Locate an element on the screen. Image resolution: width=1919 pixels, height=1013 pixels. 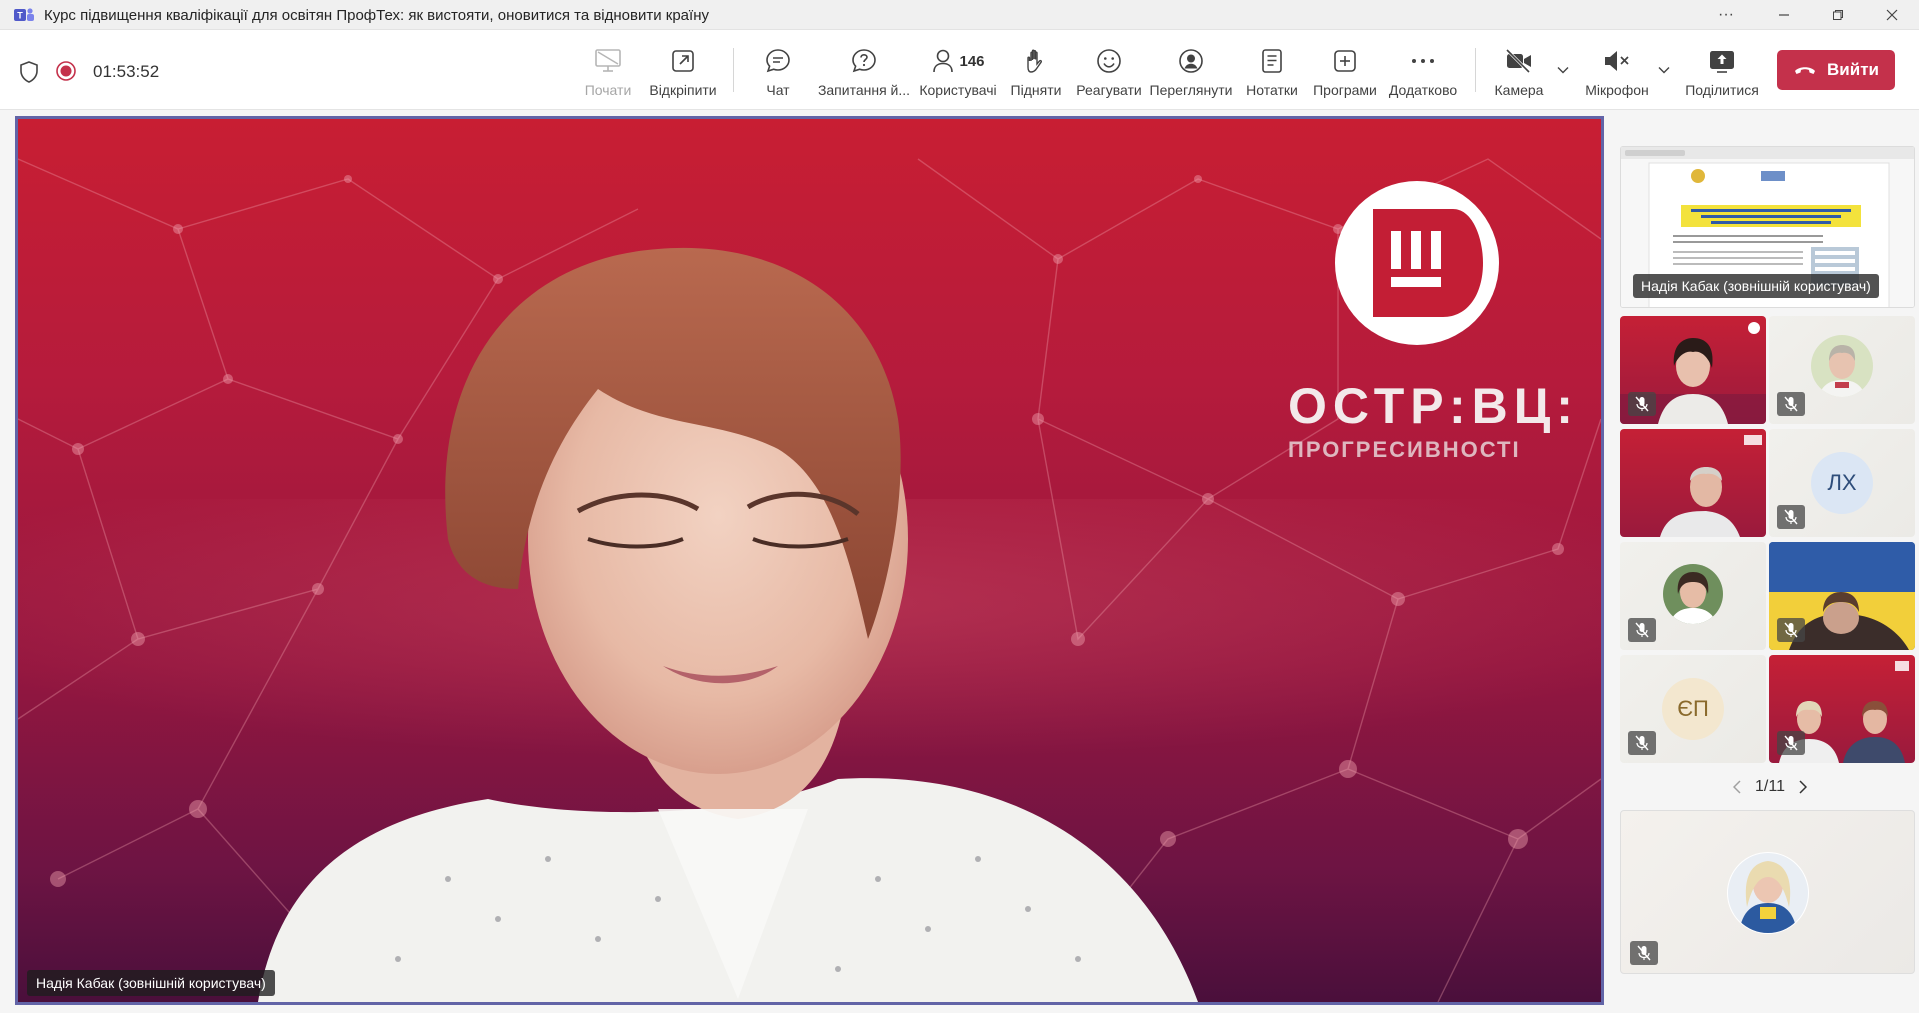
brand-logo-icon is located at coordinates (1417, 263).